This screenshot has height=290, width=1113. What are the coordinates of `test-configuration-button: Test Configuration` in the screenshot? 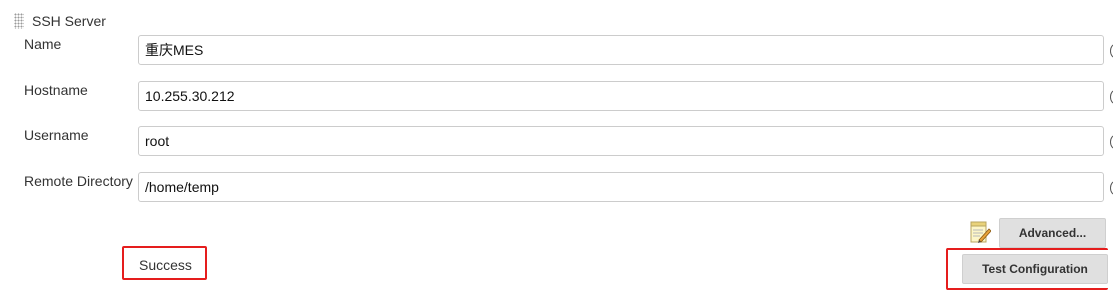 It's located at (1035, 269).